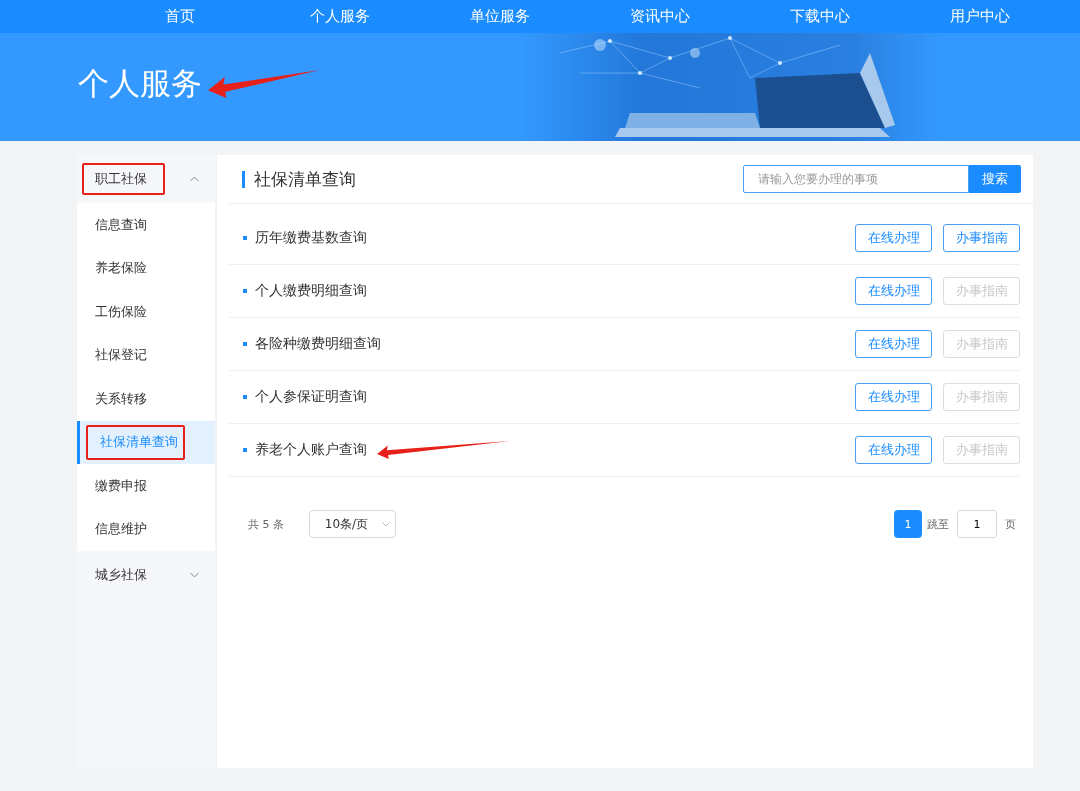  I want to click on total-count: 共 5 条, so click(266, 524).